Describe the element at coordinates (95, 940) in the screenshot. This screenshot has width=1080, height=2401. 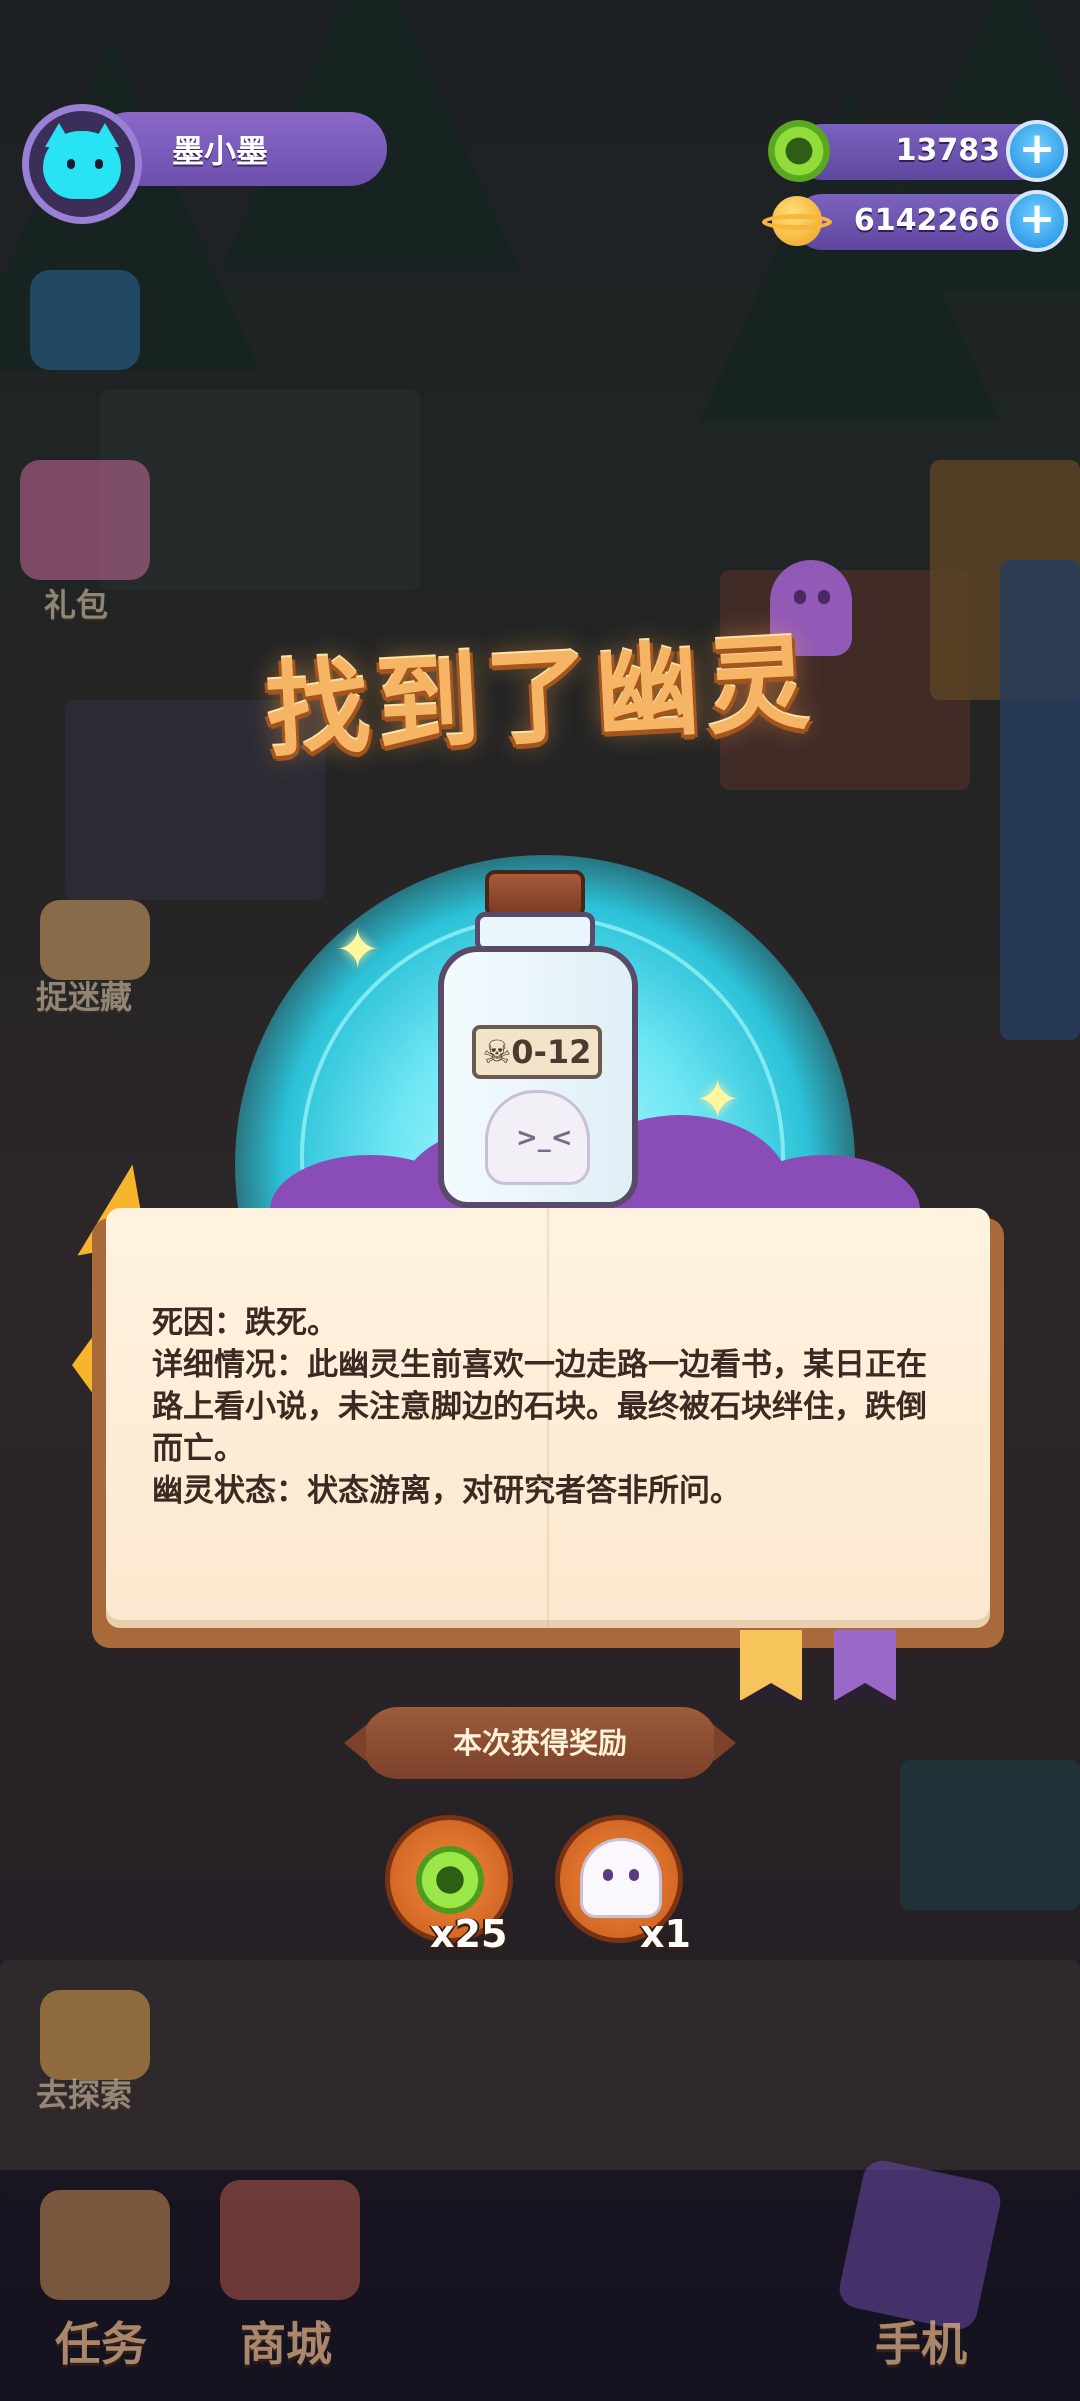
I see `hide-seek-icon` at that location.